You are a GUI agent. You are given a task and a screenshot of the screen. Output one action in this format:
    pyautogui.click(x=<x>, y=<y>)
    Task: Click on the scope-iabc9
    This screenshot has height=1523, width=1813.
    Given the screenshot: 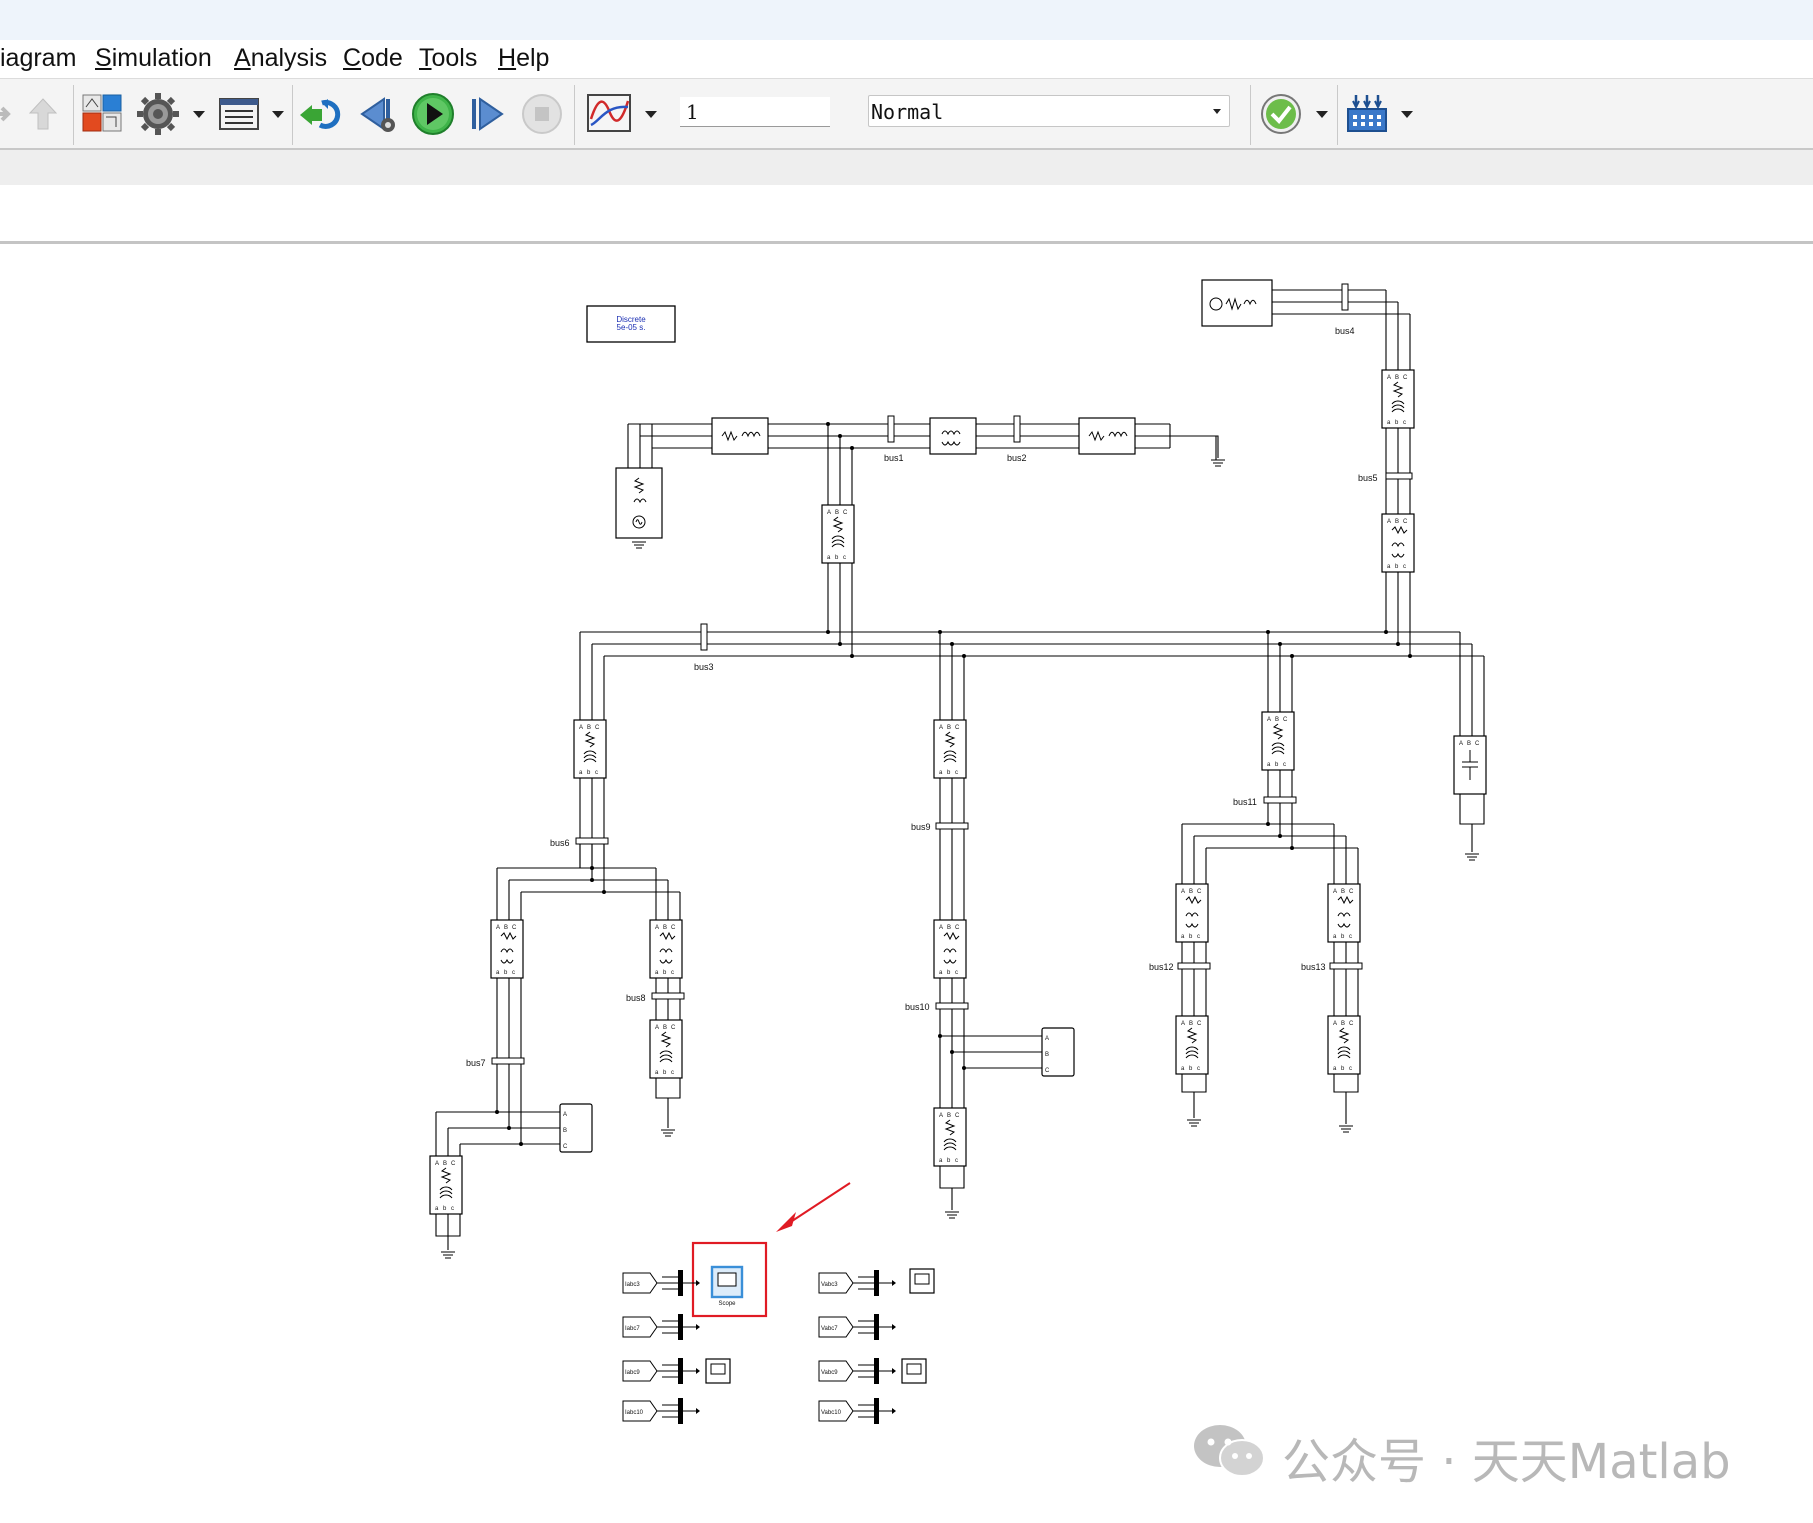 What is the action you would take?
    pyautogui.click(x=718, y=1371)
    